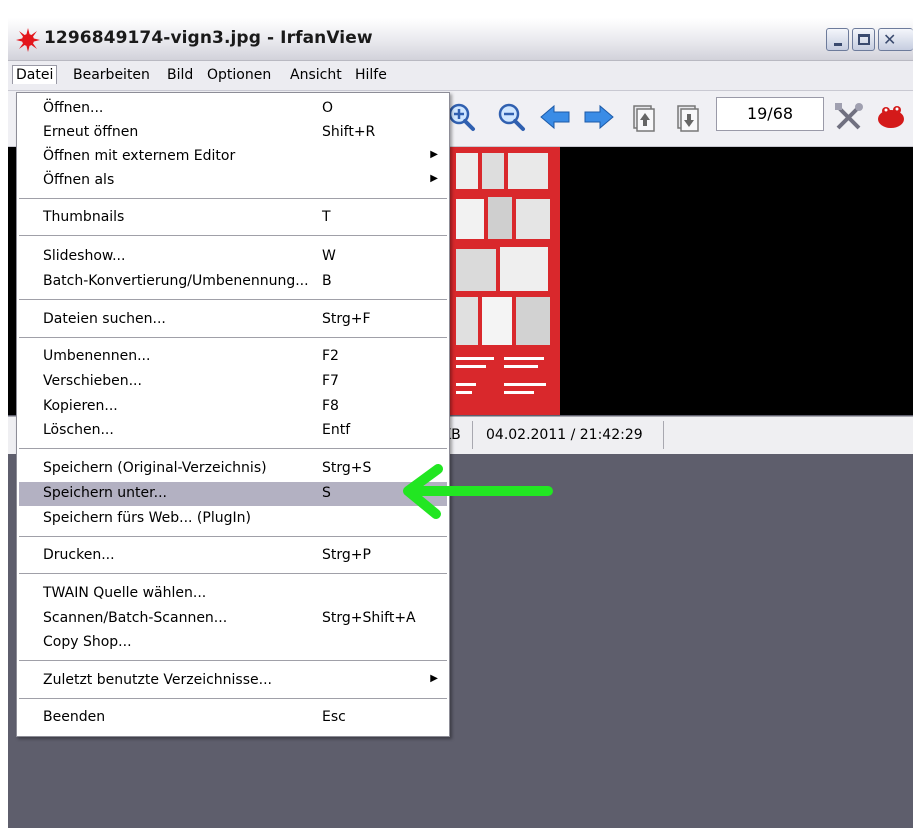 The width and height of the screenshot is (913, 828). Describe the element at coordinates (891, 117) in the screenshot. I see `irfanview-logo-icon` at that location.